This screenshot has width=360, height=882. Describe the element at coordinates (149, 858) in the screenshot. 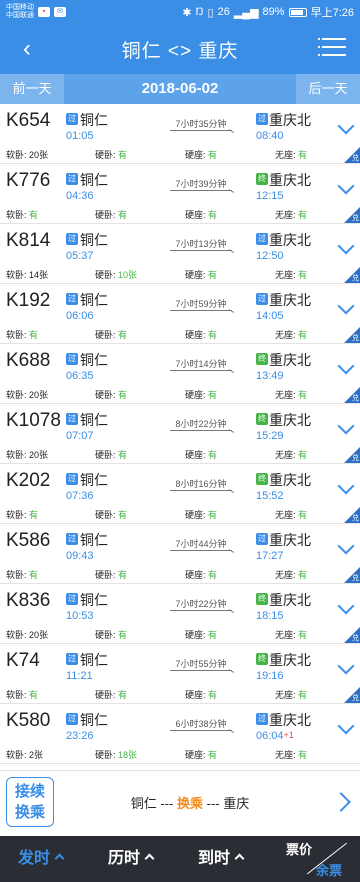

I see `caret-up-icon` at that location.